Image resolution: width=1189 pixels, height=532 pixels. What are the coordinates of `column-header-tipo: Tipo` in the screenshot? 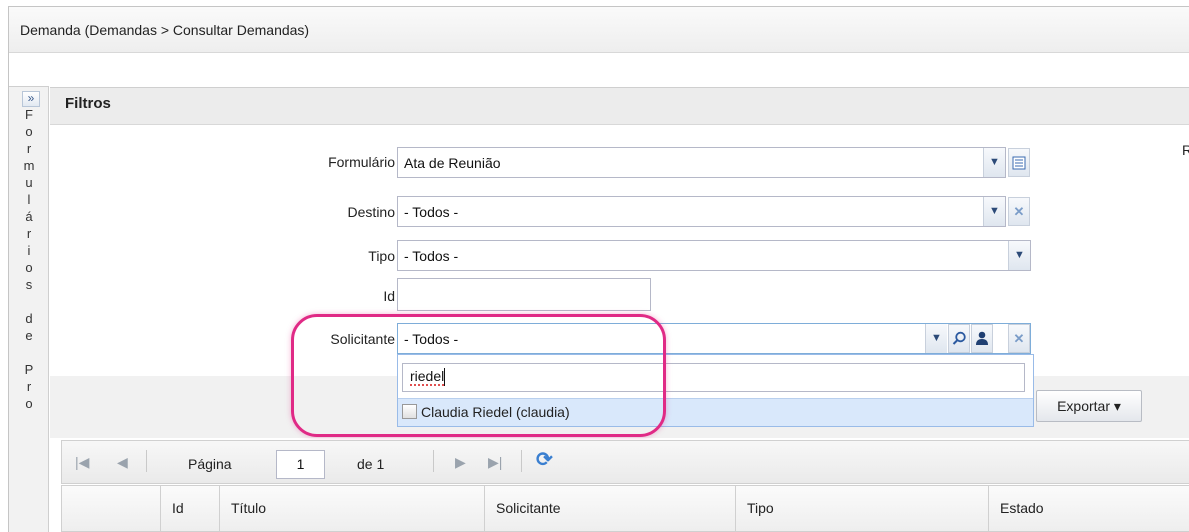 It's located at (760, 508).